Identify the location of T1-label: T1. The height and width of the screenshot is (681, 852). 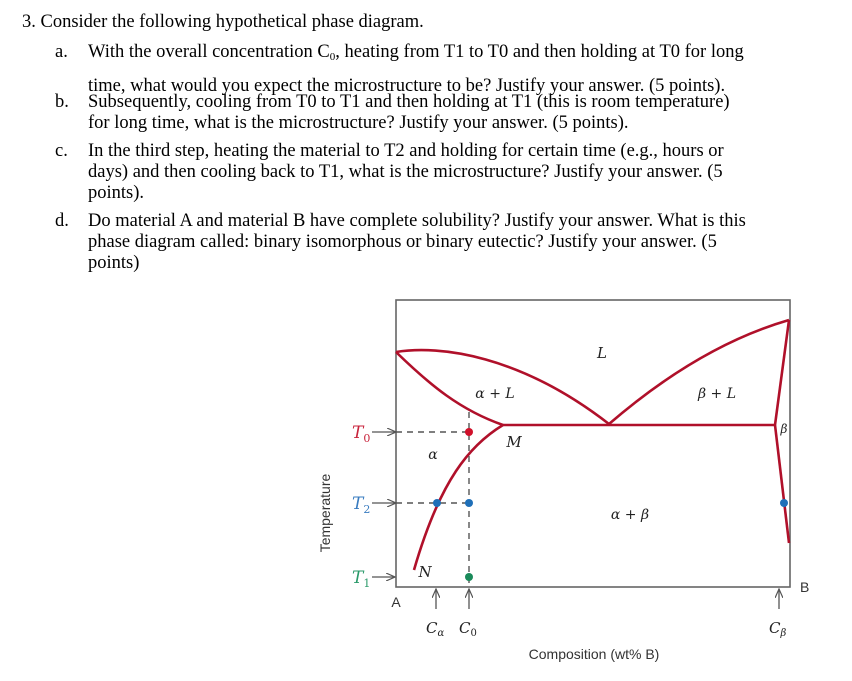
(361, 579).